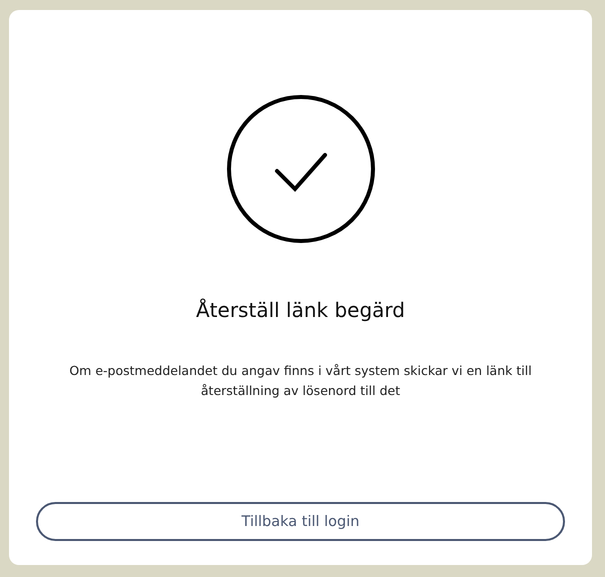  Describe the element at coordinates (300, 381) in the screenshot. I see `confirmation-message: Om e-postmeddelandet du angav finns i vårt system skickar vi en länk till återställning av lösenord till det` at that location.